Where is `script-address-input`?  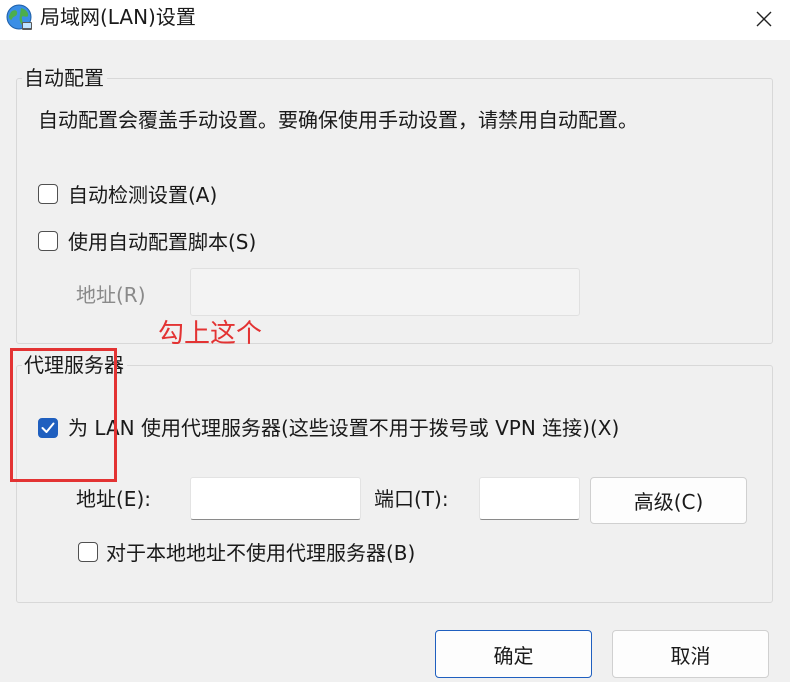 script-address-input is located at coordinates (385, 292).